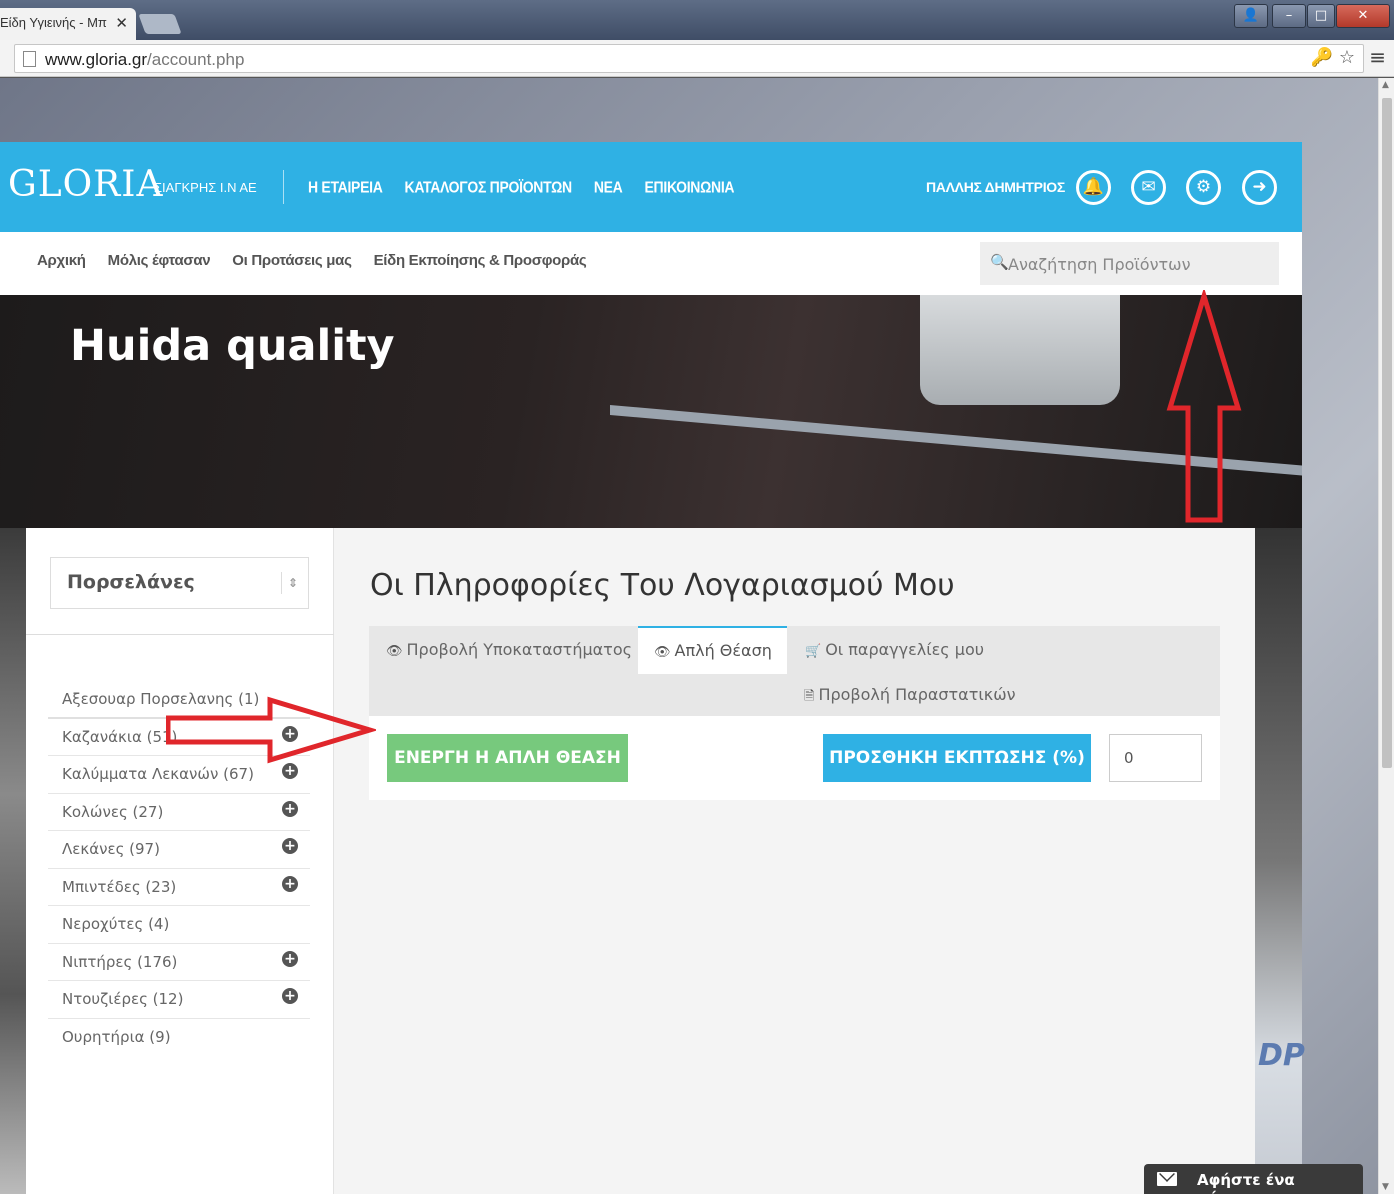  Describe the element at coordinates (507, 758) in the screenshot. I see `simple-view-active-button: ΕΝΕΡΓΗ Η ΑΠΛΗ ΘΕΑΣΗ` at that location.